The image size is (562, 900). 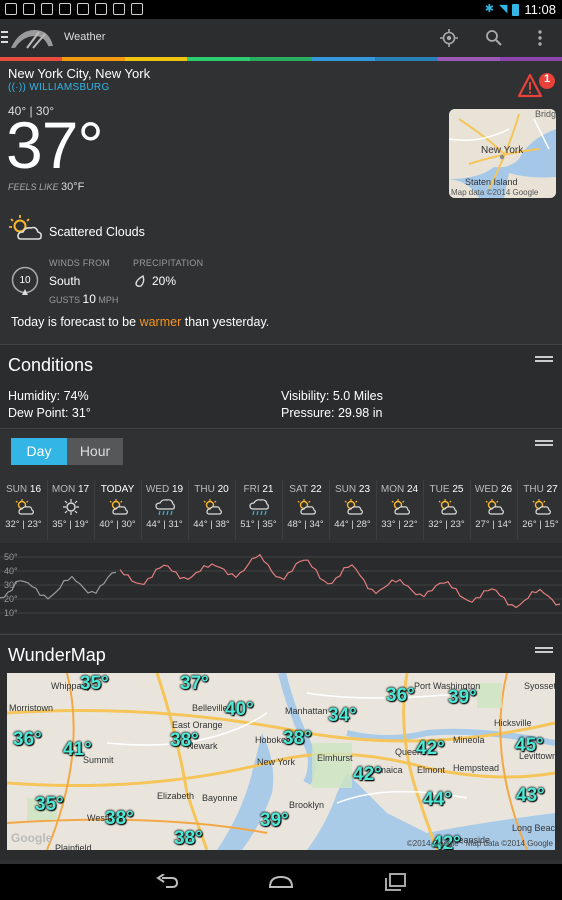 I want to click on forecast-day: SAT 22 48° | 34°, so click(x=305, y=509).